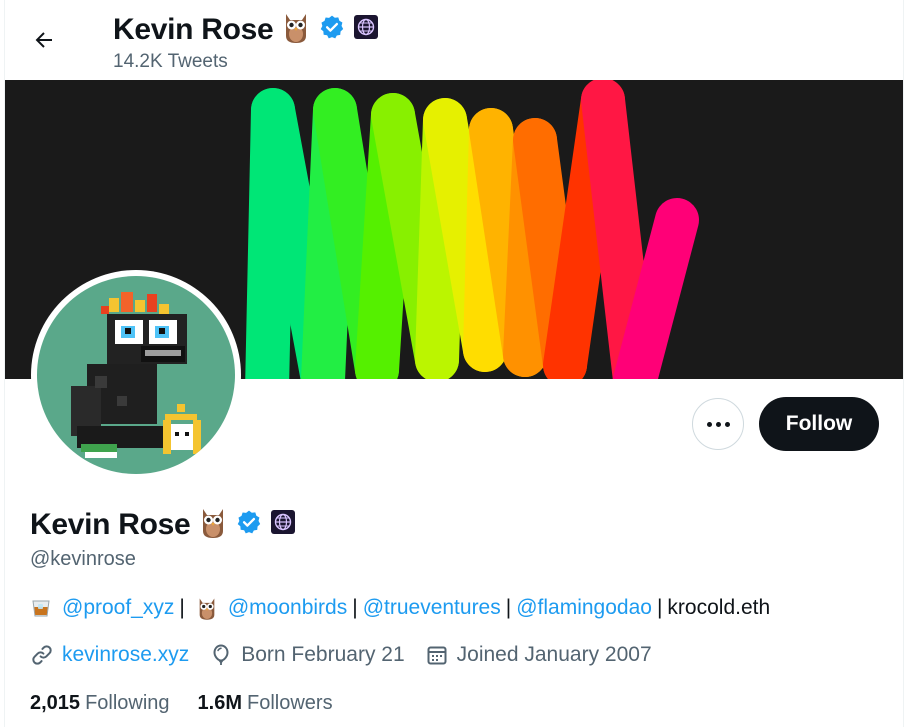 Image resolution: width=913 pixels, height=727 pixels. Describe the element at coordinates (437, 655) in the screenshot. I see `calendar-icon` at that location.